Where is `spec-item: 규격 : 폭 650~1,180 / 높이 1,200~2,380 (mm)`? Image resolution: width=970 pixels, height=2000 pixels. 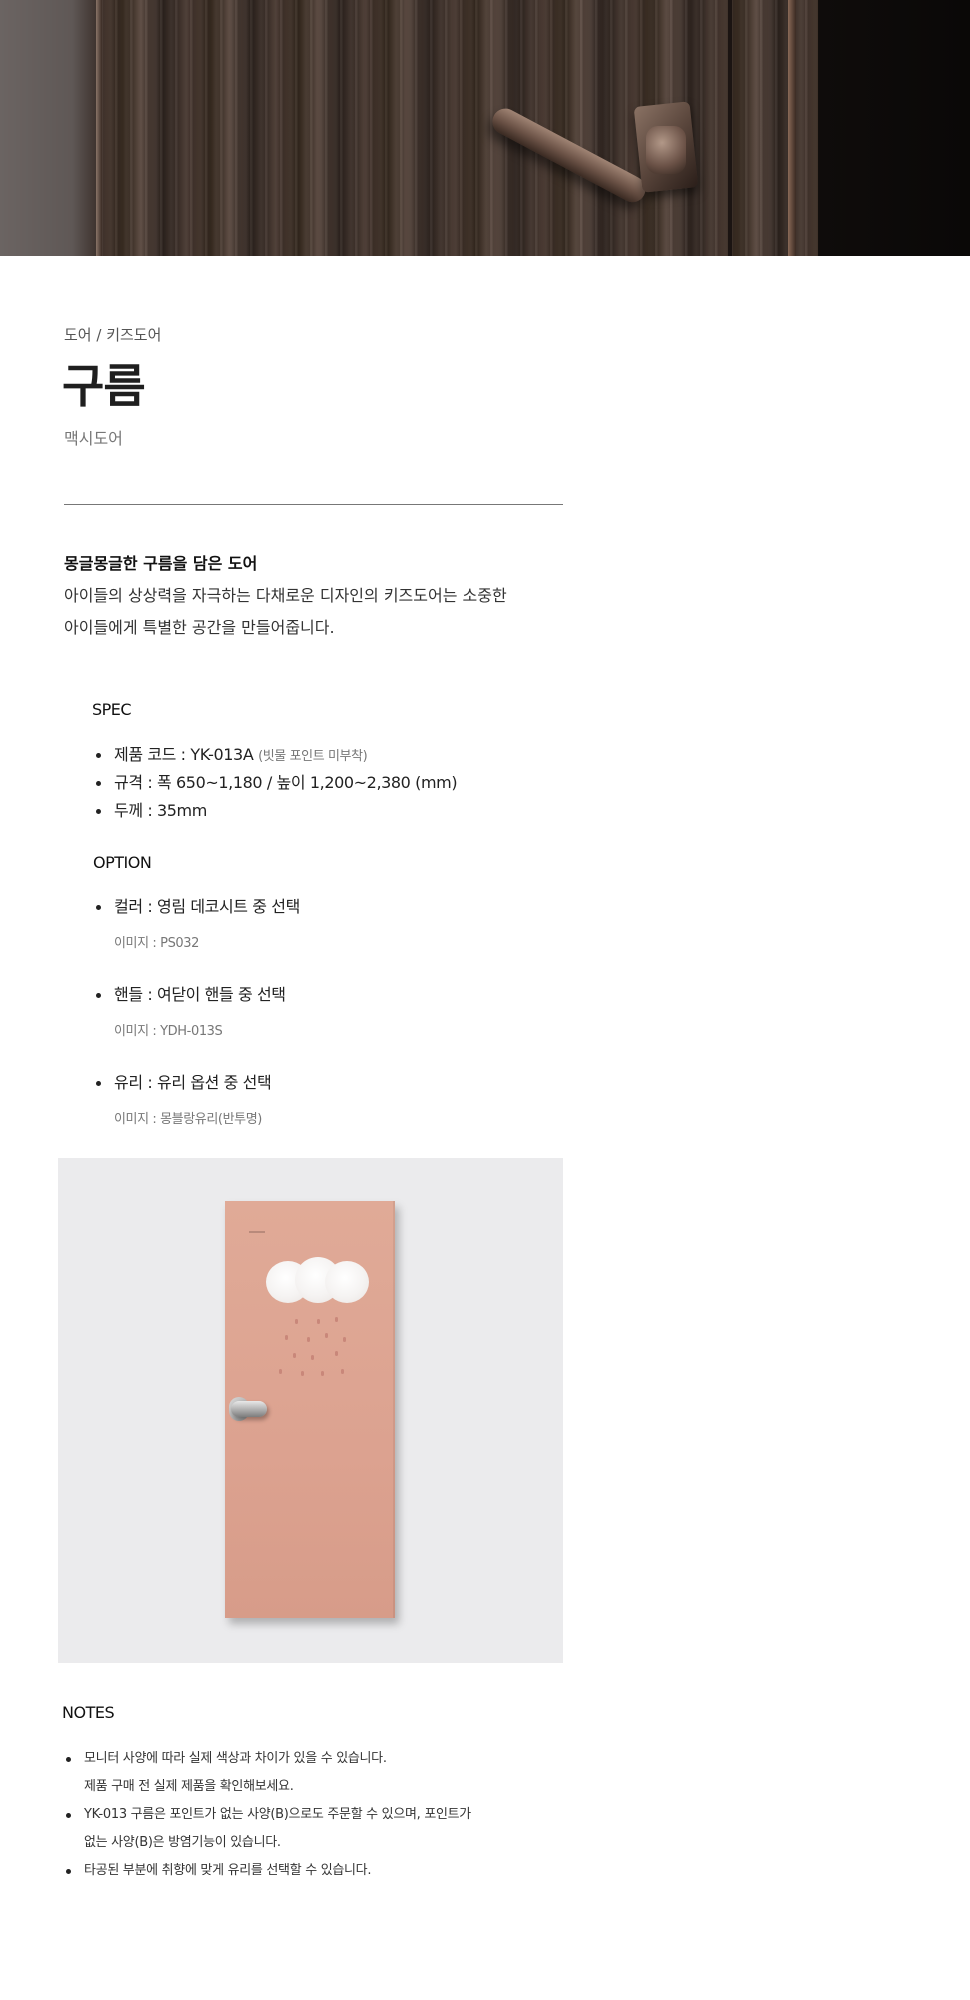 spec-item: 규격 : 폭 650~1,180 / 높이 1,200~2,380 (mm) is located at coordinates (275, 783).